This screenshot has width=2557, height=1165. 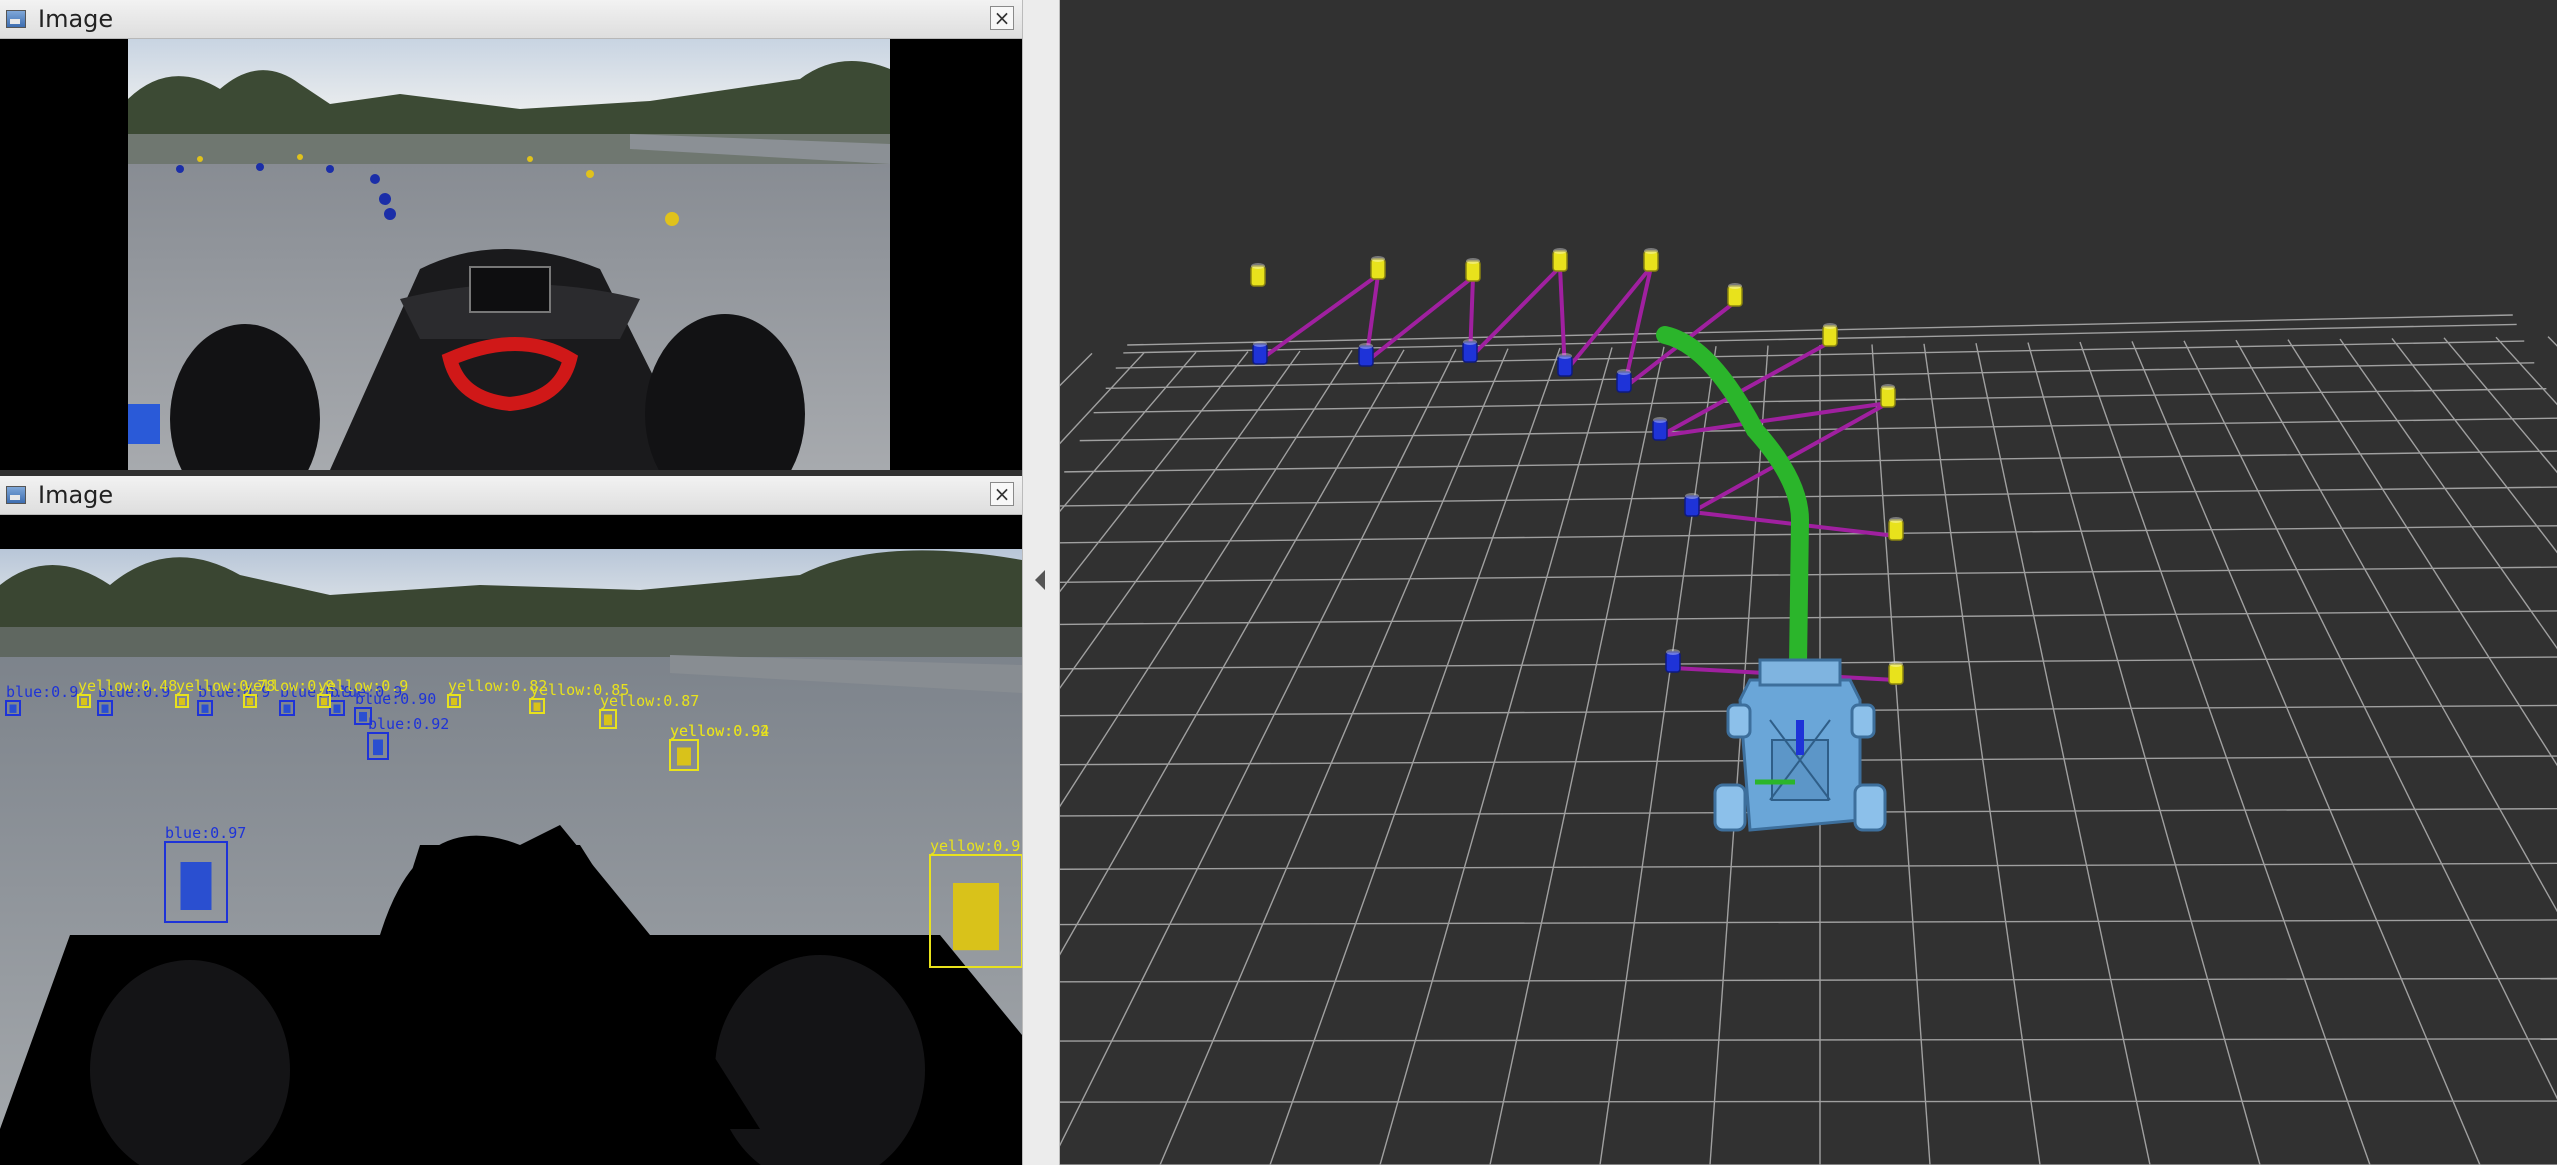 What do you see at coordinates (408, 724) in the screenshot?
I see `detection-label: blue:0.92` at bounding box center [408, 724].